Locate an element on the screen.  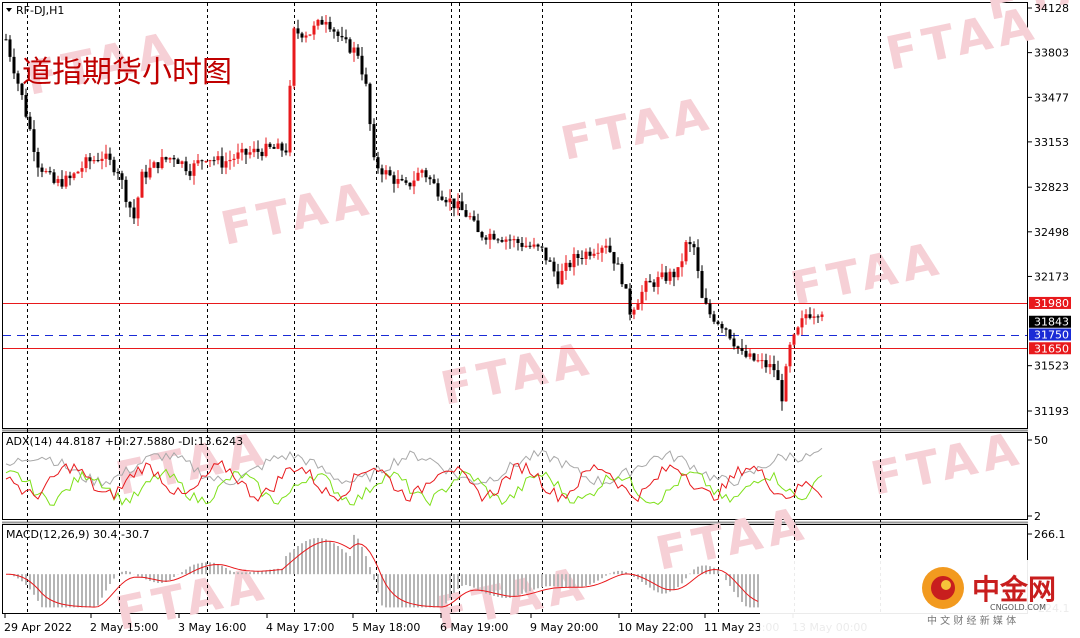
price-tick-label: 32498 is located at coordinates (1051, 232).